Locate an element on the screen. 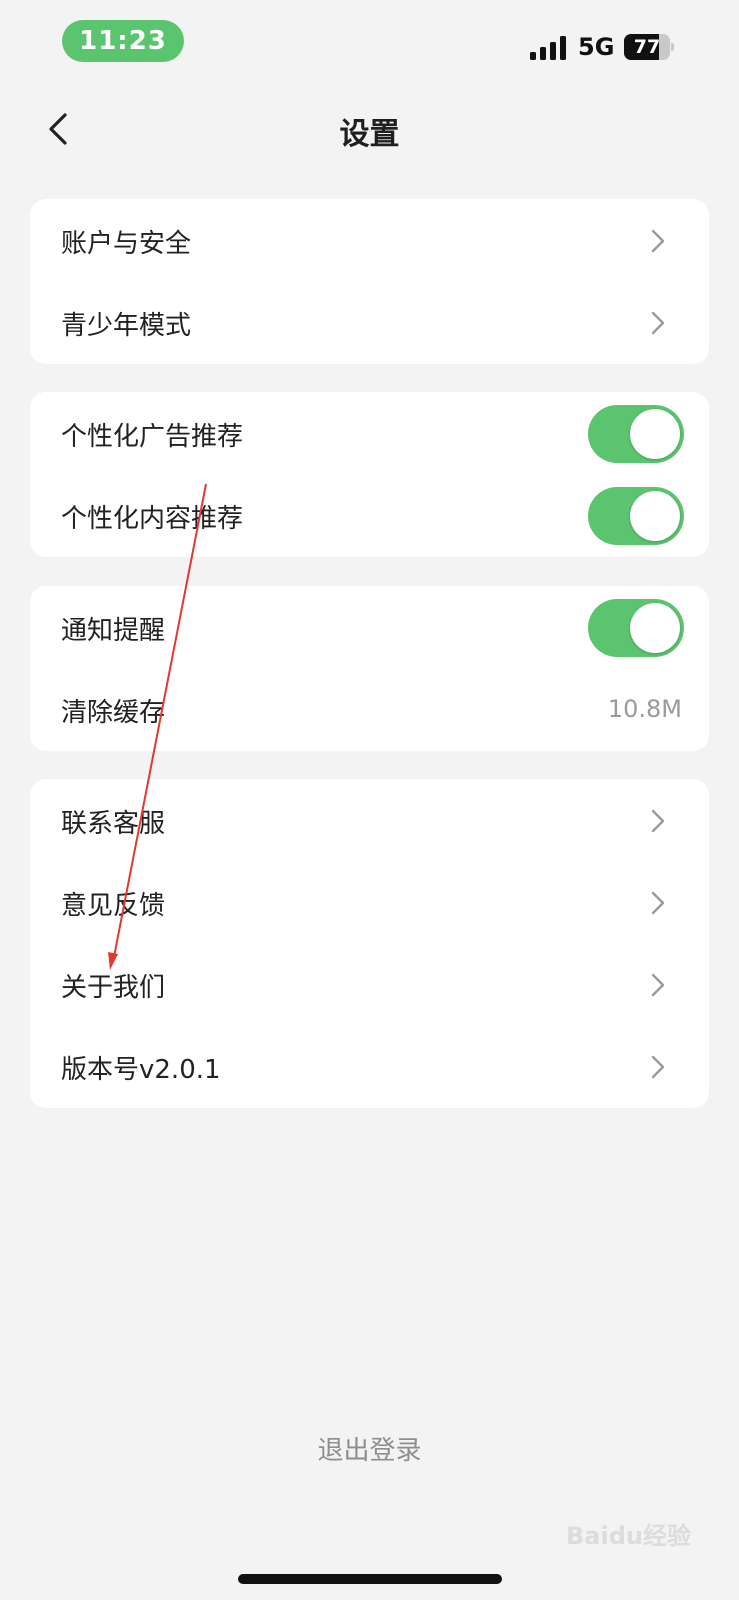  personalized-content-toggle is located at coordinates (636, 516).